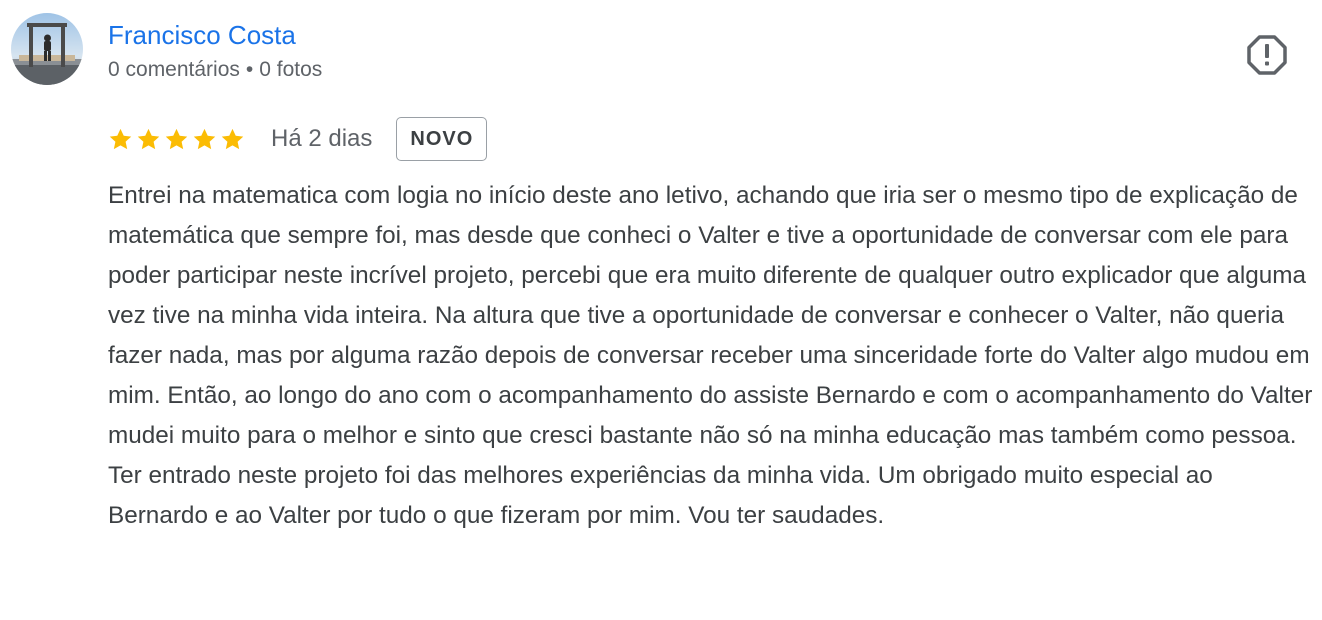 This screenshot has width=1322, height=620. I want to click on report-flag-icon, so click(1267, 55).